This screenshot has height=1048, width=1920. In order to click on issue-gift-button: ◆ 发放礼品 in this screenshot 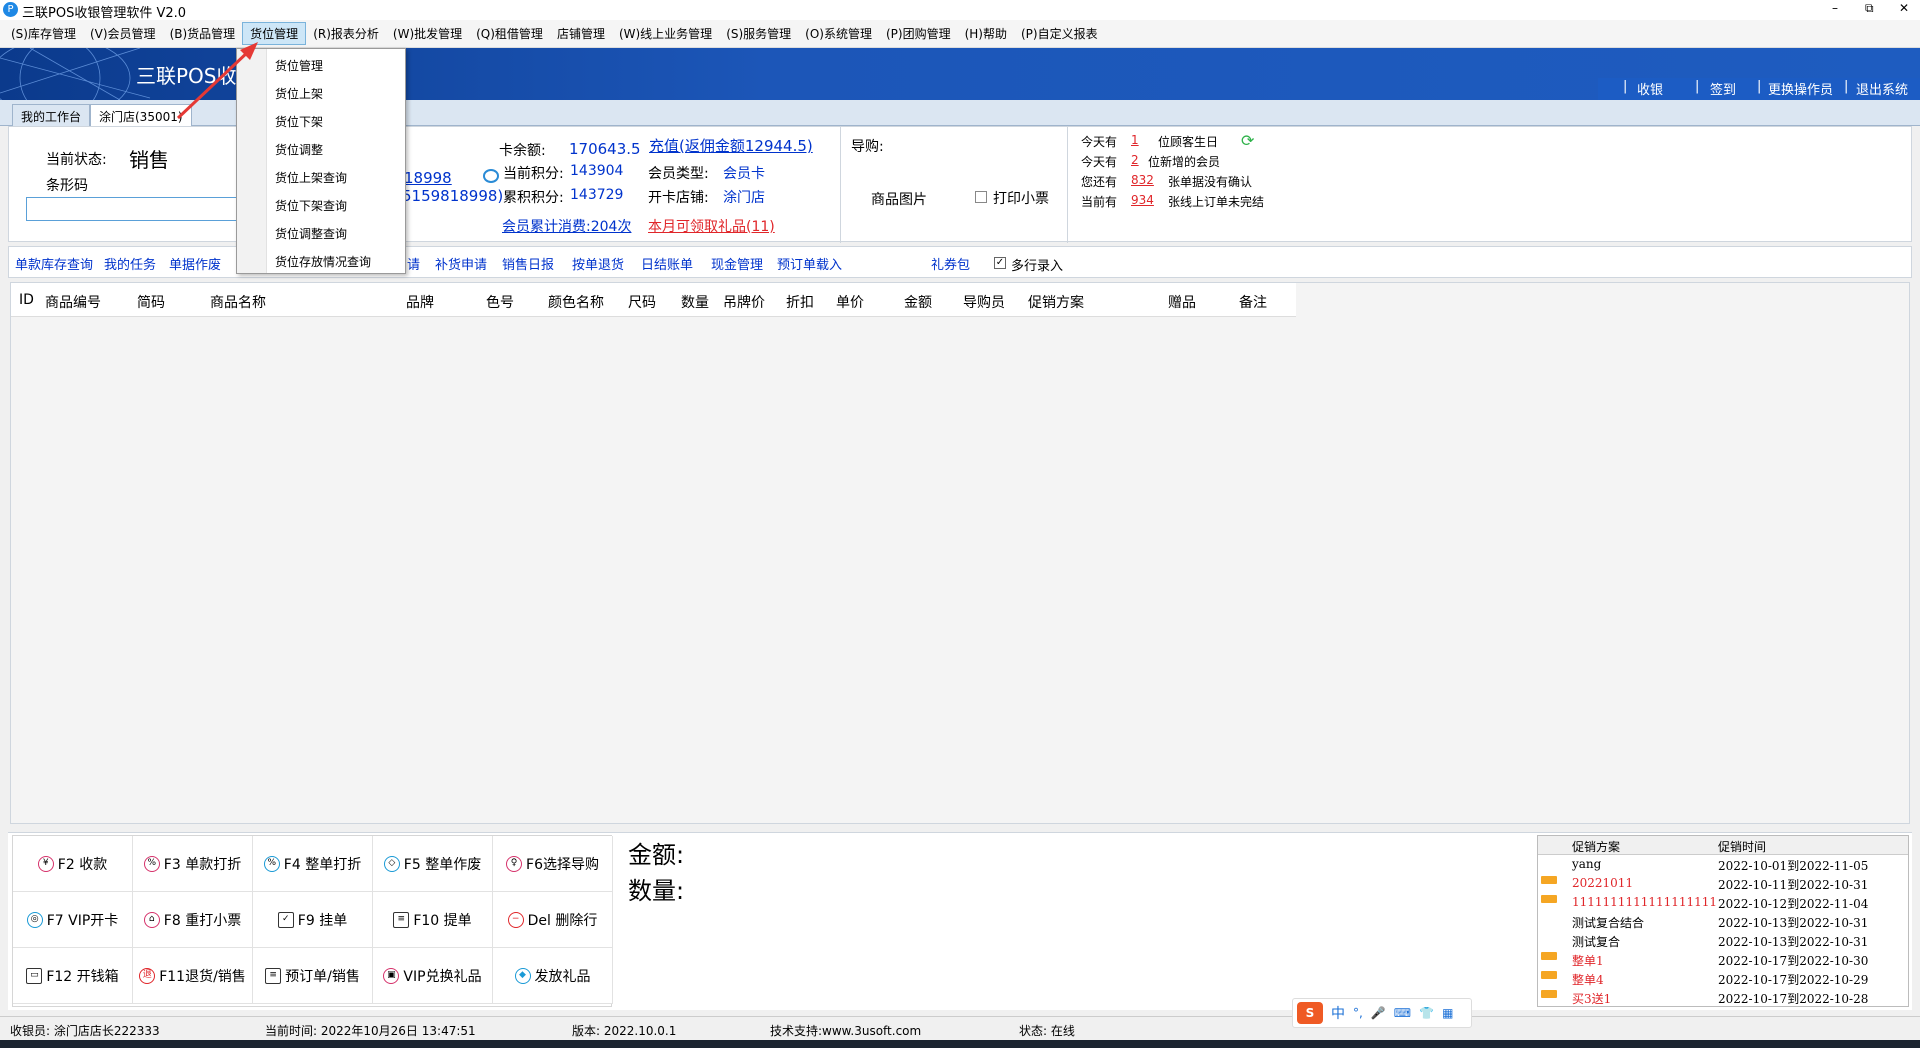, I will do `click(553, 976)`.